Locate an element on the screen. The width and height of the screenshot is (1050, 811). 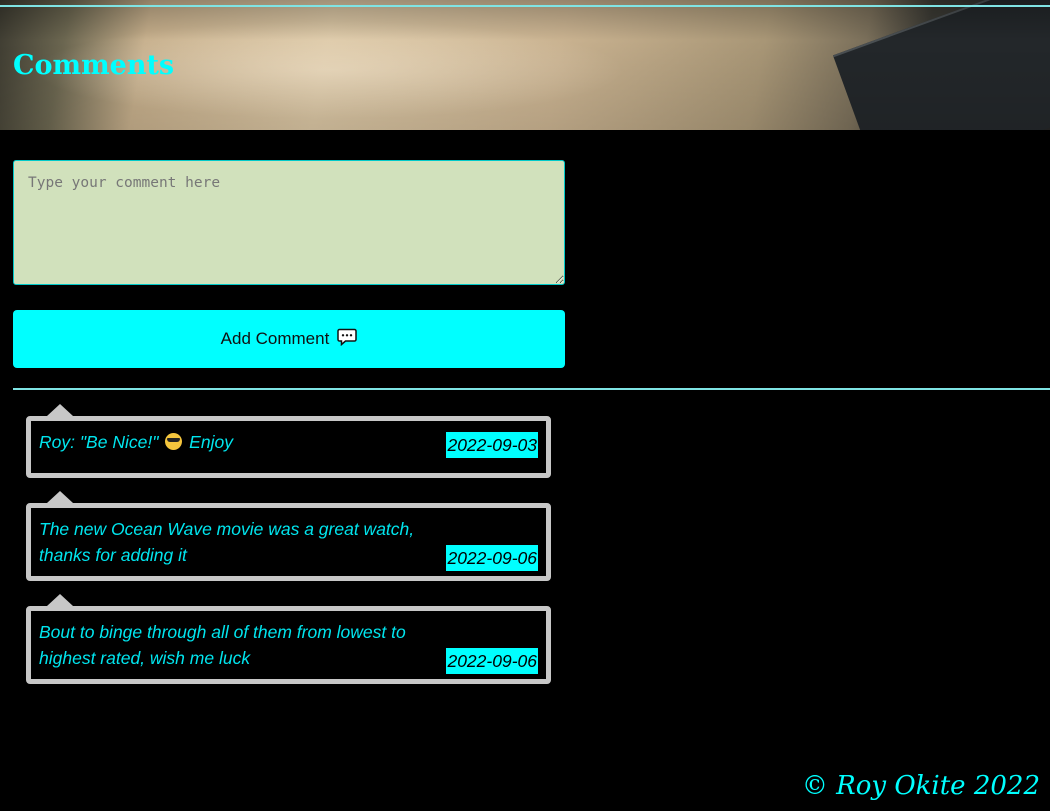
speech-bubble-icon is located at coordinates (347, 339).